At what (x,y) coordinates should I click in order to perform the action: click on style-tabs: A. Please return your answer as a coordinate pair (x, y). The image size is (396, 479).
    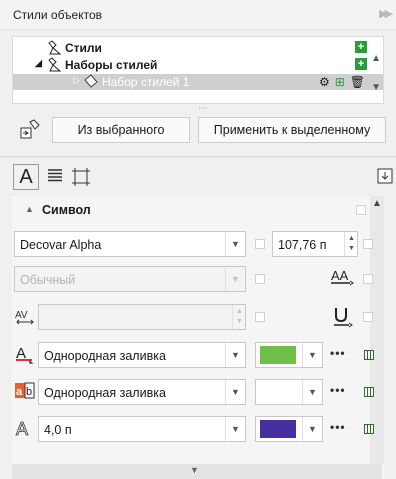
    Looking at the image, I should click on (198, 177).